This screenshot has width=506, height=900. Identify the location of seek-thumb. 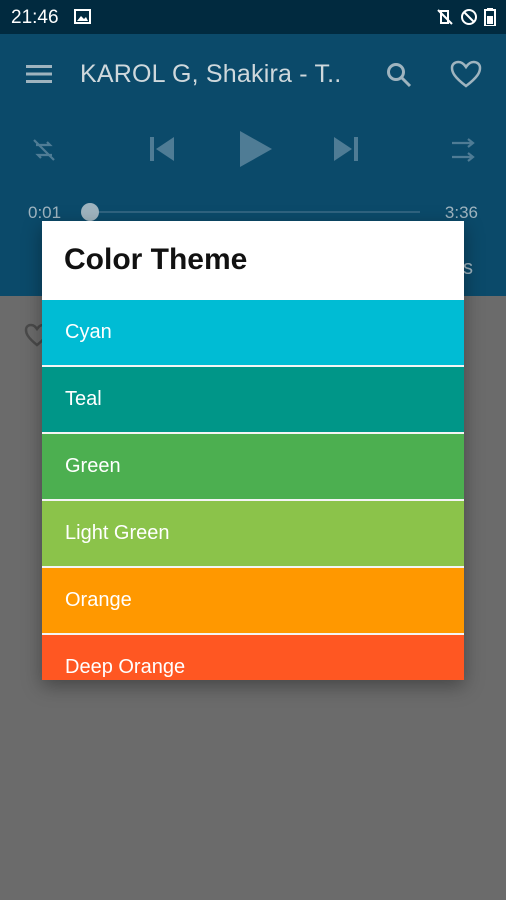
(90, 212).